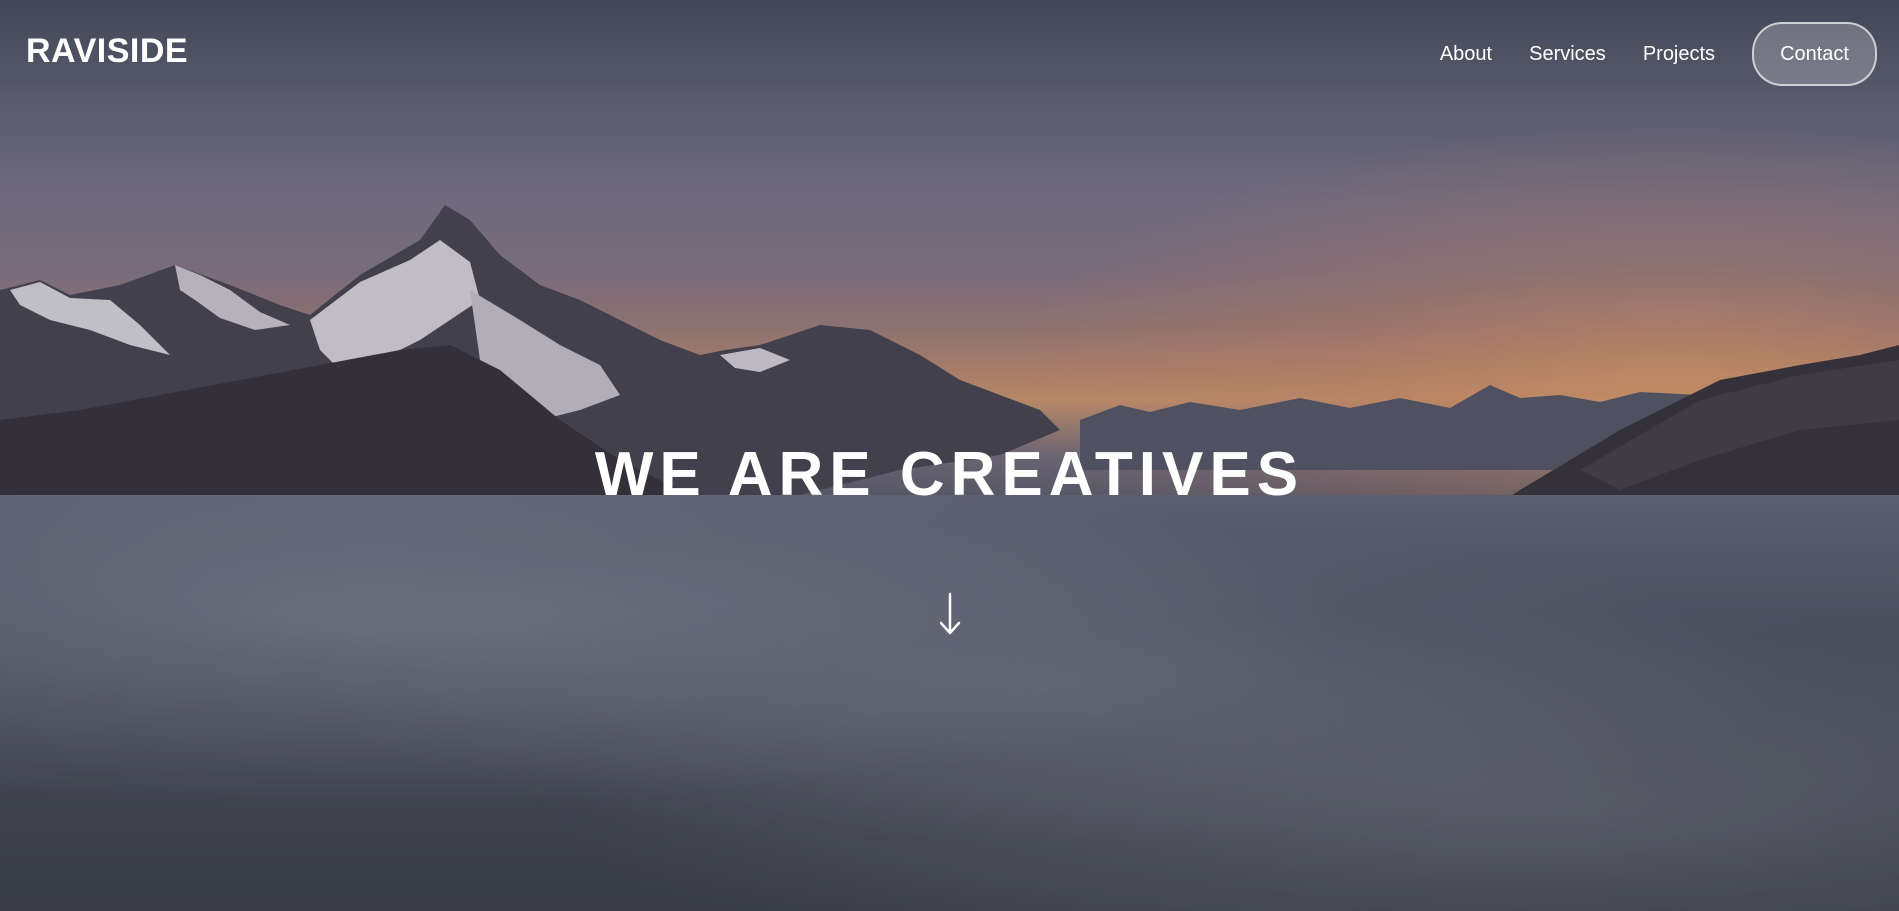 The height and width of the screenshot is (911, 1899). What do you see at coordinates (1814, 54) in the screenshot?
I see `contact-button: Contact` at bounding box center [1814, 54].